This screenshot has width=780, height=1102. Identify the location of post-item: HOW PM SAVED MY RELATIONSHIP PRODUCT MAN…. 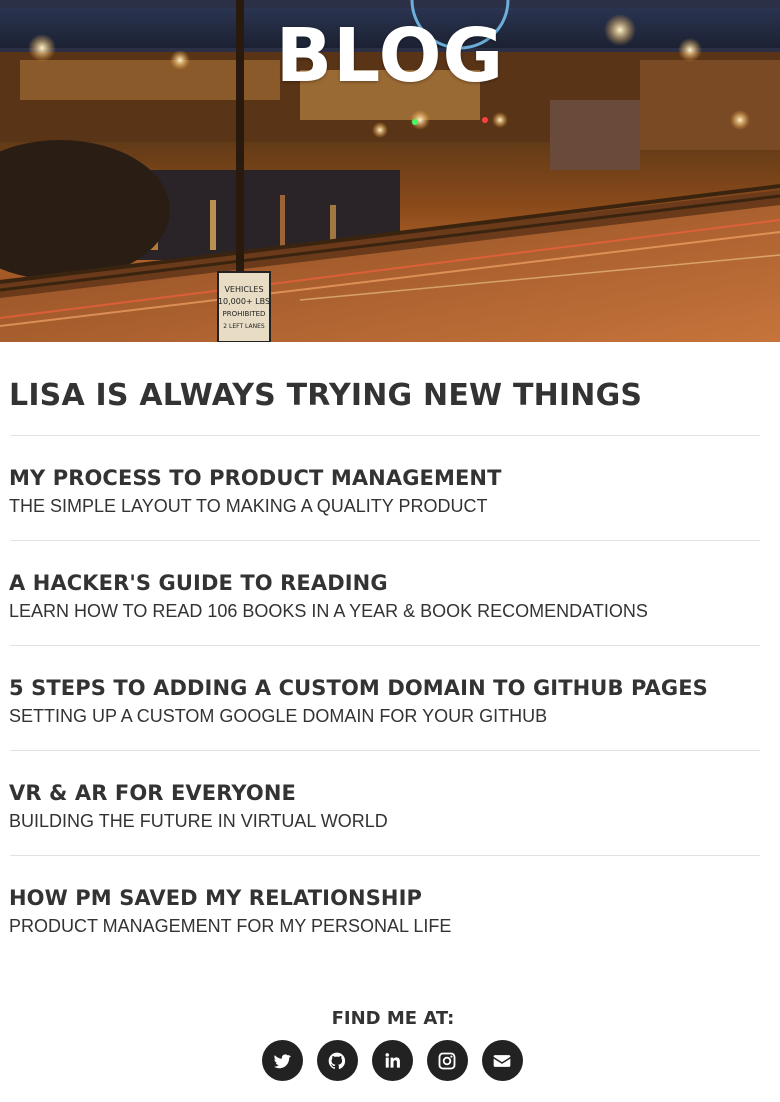
(384, 896).